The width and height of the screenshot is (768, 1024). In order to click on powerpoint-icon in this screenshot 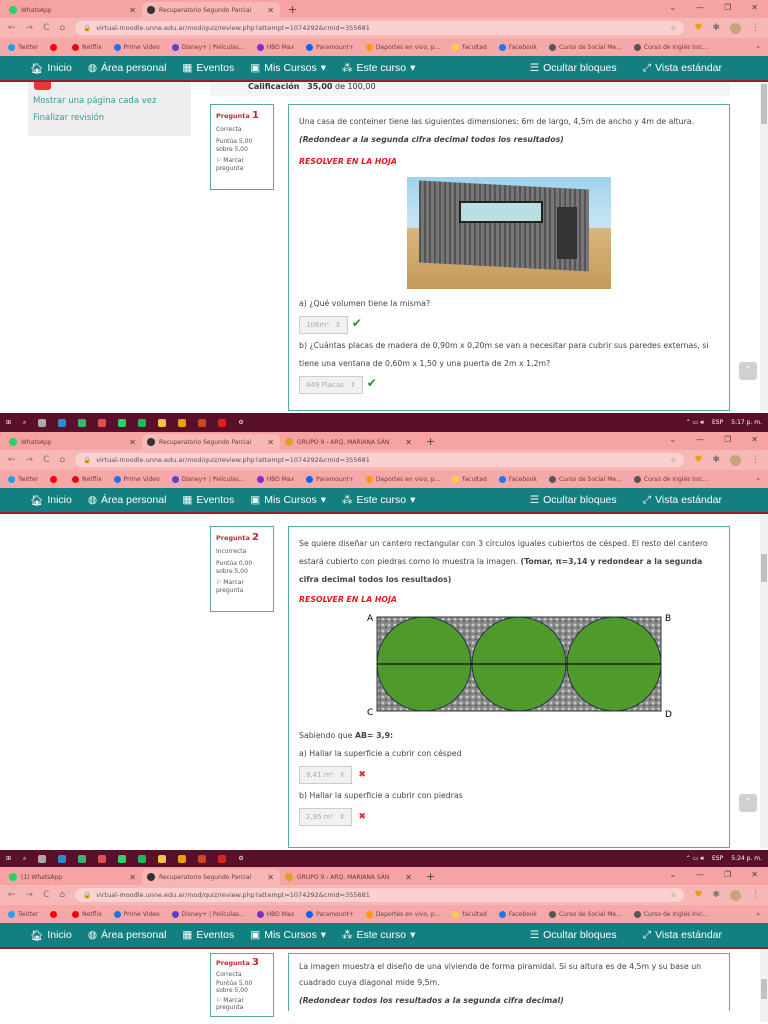, I will do `click(202, 858)`.